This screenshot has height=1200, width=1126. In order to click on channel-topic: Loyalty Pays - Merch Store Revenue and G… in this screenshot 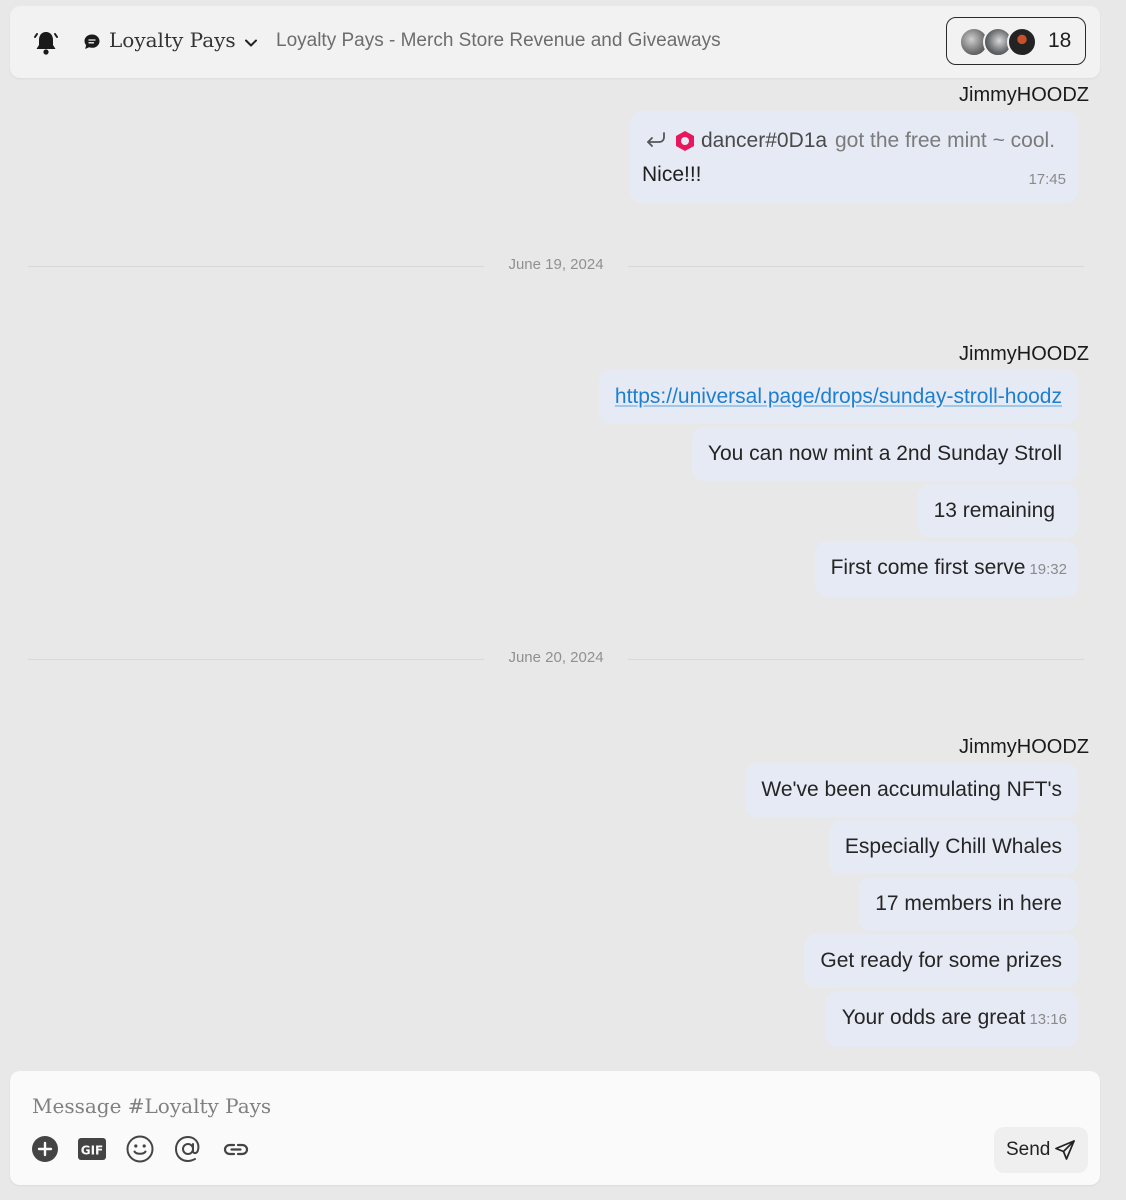, I will do `click(498, 40)`.